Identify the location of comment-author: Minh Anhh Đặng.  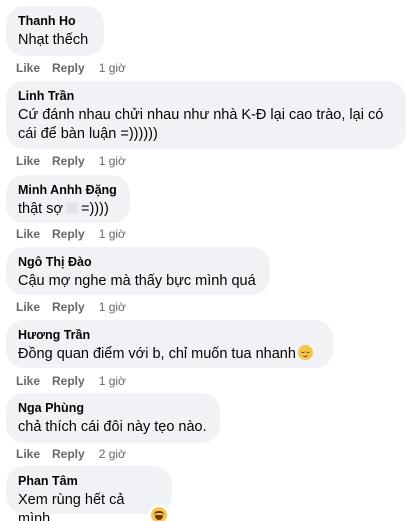
(68, 190).